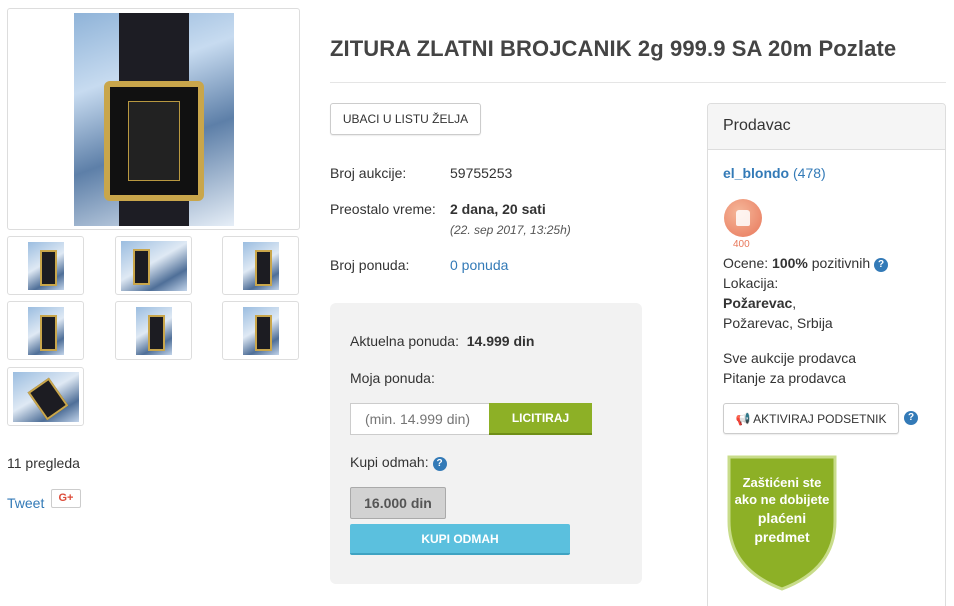  Describe the element at coordinates (481, 173) in the screenshot. I see `auction-number-value: 59755253` at that location.